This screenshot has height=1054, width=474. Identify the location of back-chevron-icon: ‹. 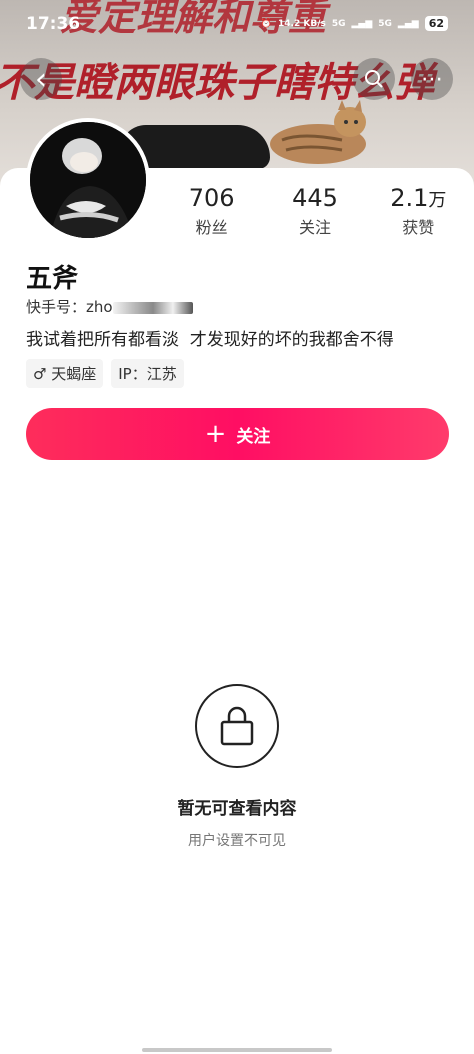
(41, 79).